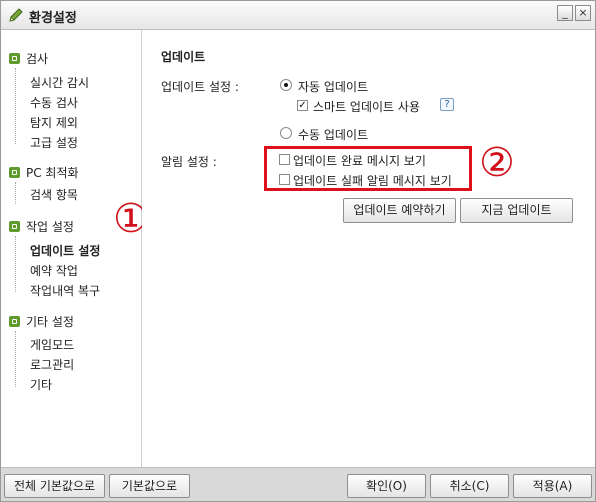 Image resolution: width=596 pixels, height=502 pixels. Describe the element at coordinates (52, 344) in the screenshot. I see `sidebar-item-game-mode: 게임모드` at that location.